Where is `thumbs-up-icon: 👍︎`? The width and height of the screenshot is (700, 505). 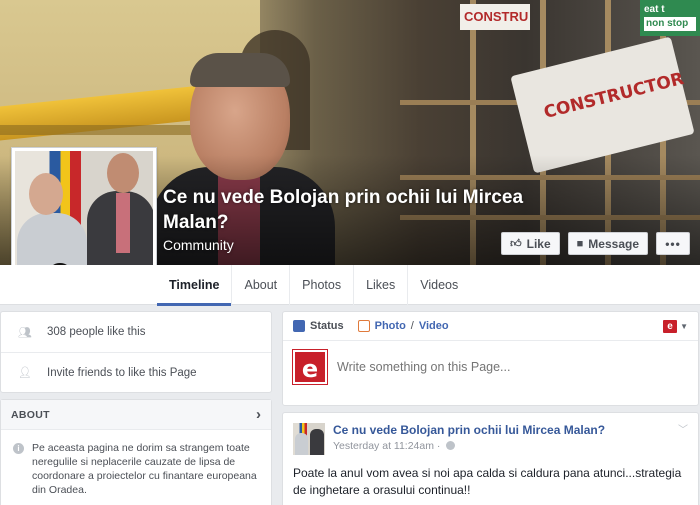 thumbs-up-icon: 👍︎ is located at coordinates (516, 244).